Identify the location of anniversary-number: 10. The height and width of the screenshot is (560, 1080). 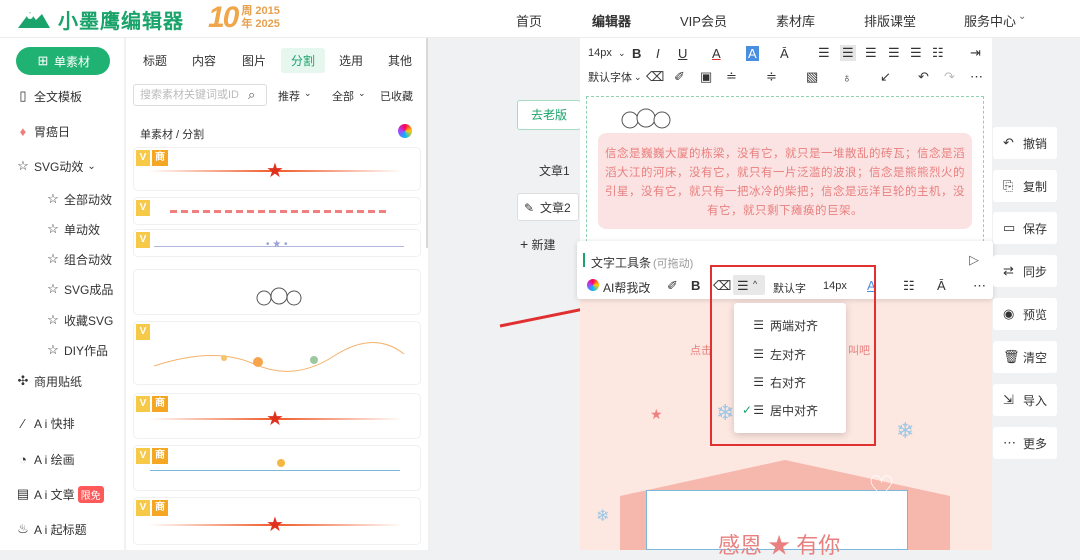
(223, 17).